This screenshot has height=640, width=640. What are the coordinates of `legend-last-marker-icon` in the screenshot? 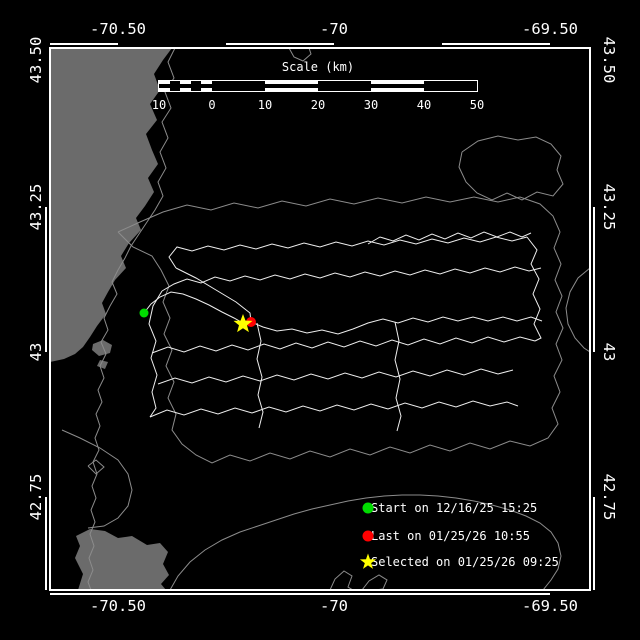 It's located at (368, 536).